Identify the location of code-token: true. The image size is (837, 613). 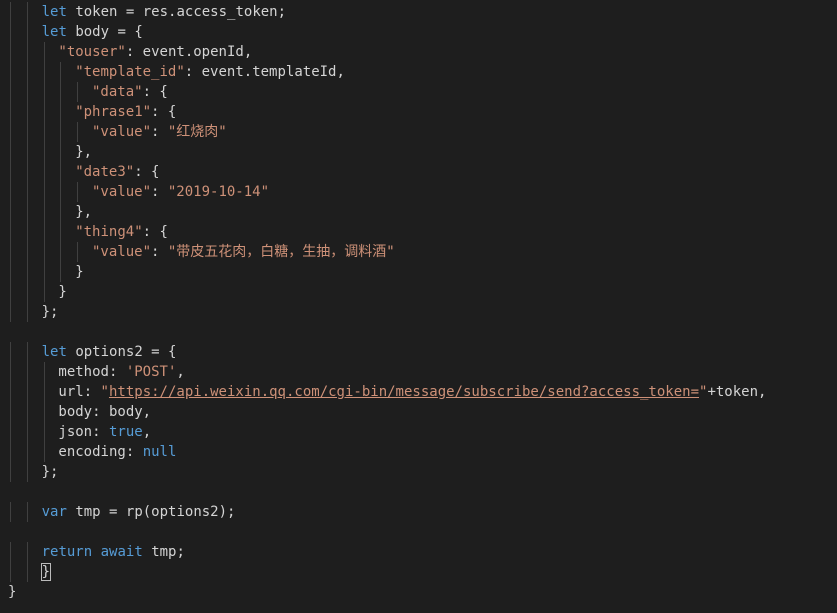
(125, 432).